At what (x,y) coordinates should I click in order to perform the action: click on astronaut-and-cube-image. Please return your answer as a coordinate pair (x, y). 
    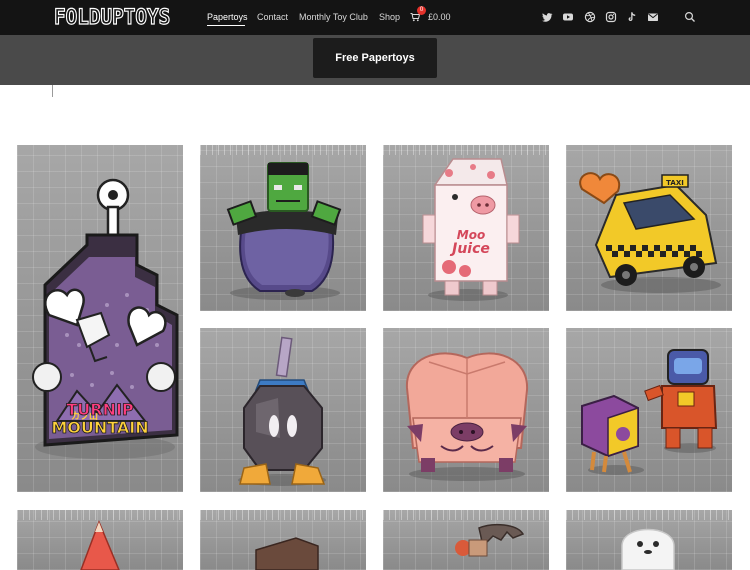
    Looking at the image, I should click on (649, 412).